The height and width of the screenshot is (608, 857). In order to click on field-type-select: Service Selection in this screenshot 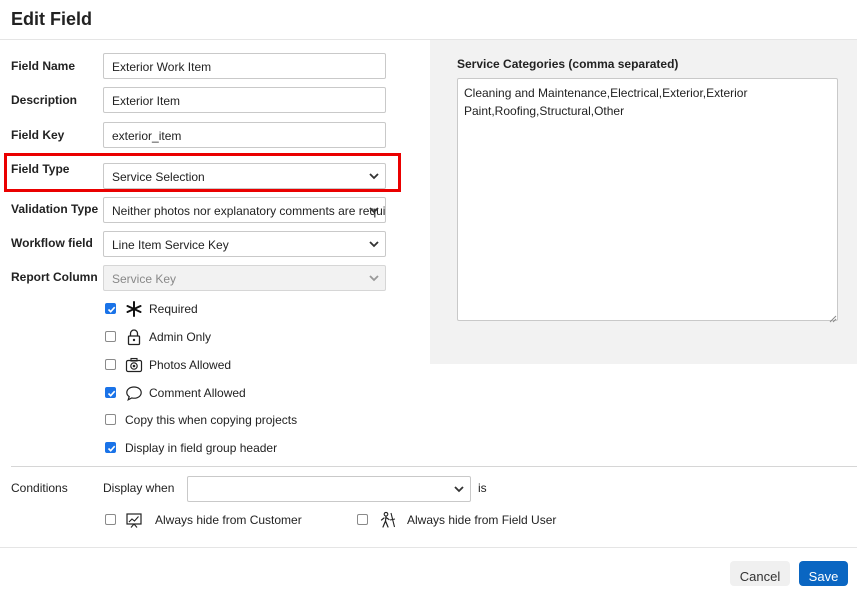, I will do `click(244, 176)`.